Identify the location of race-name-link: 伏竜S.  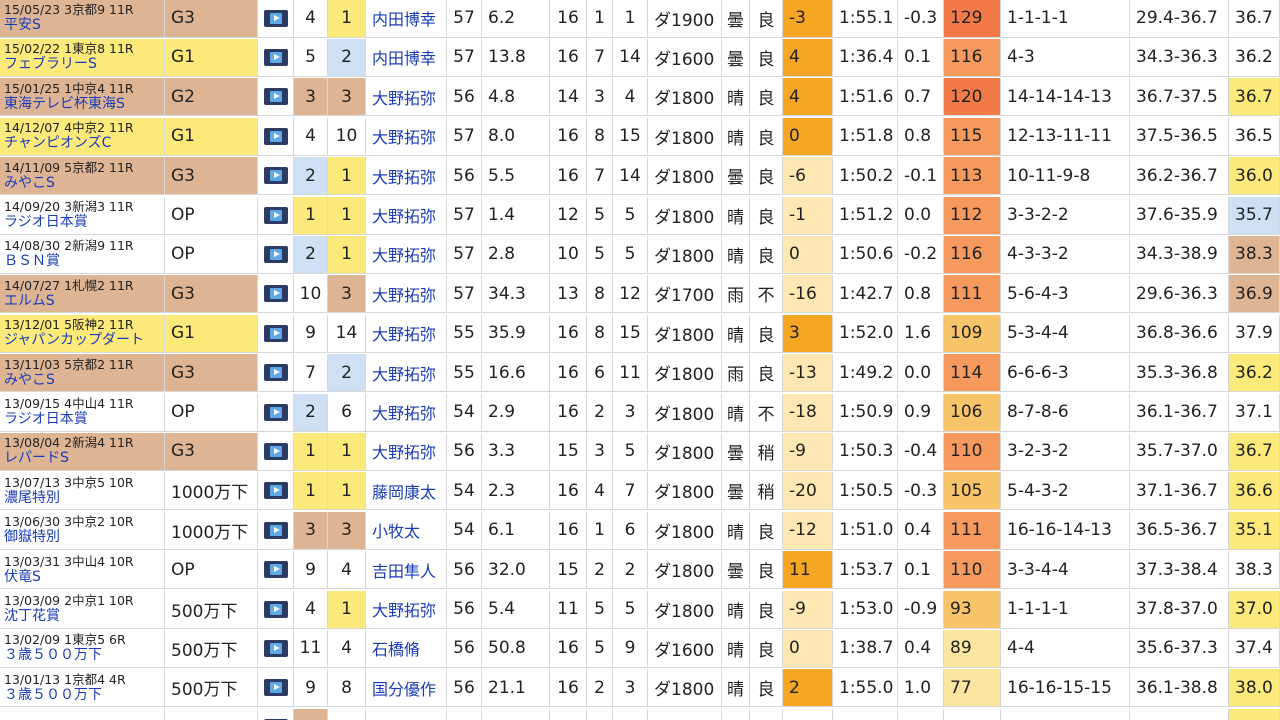
(22, 577).